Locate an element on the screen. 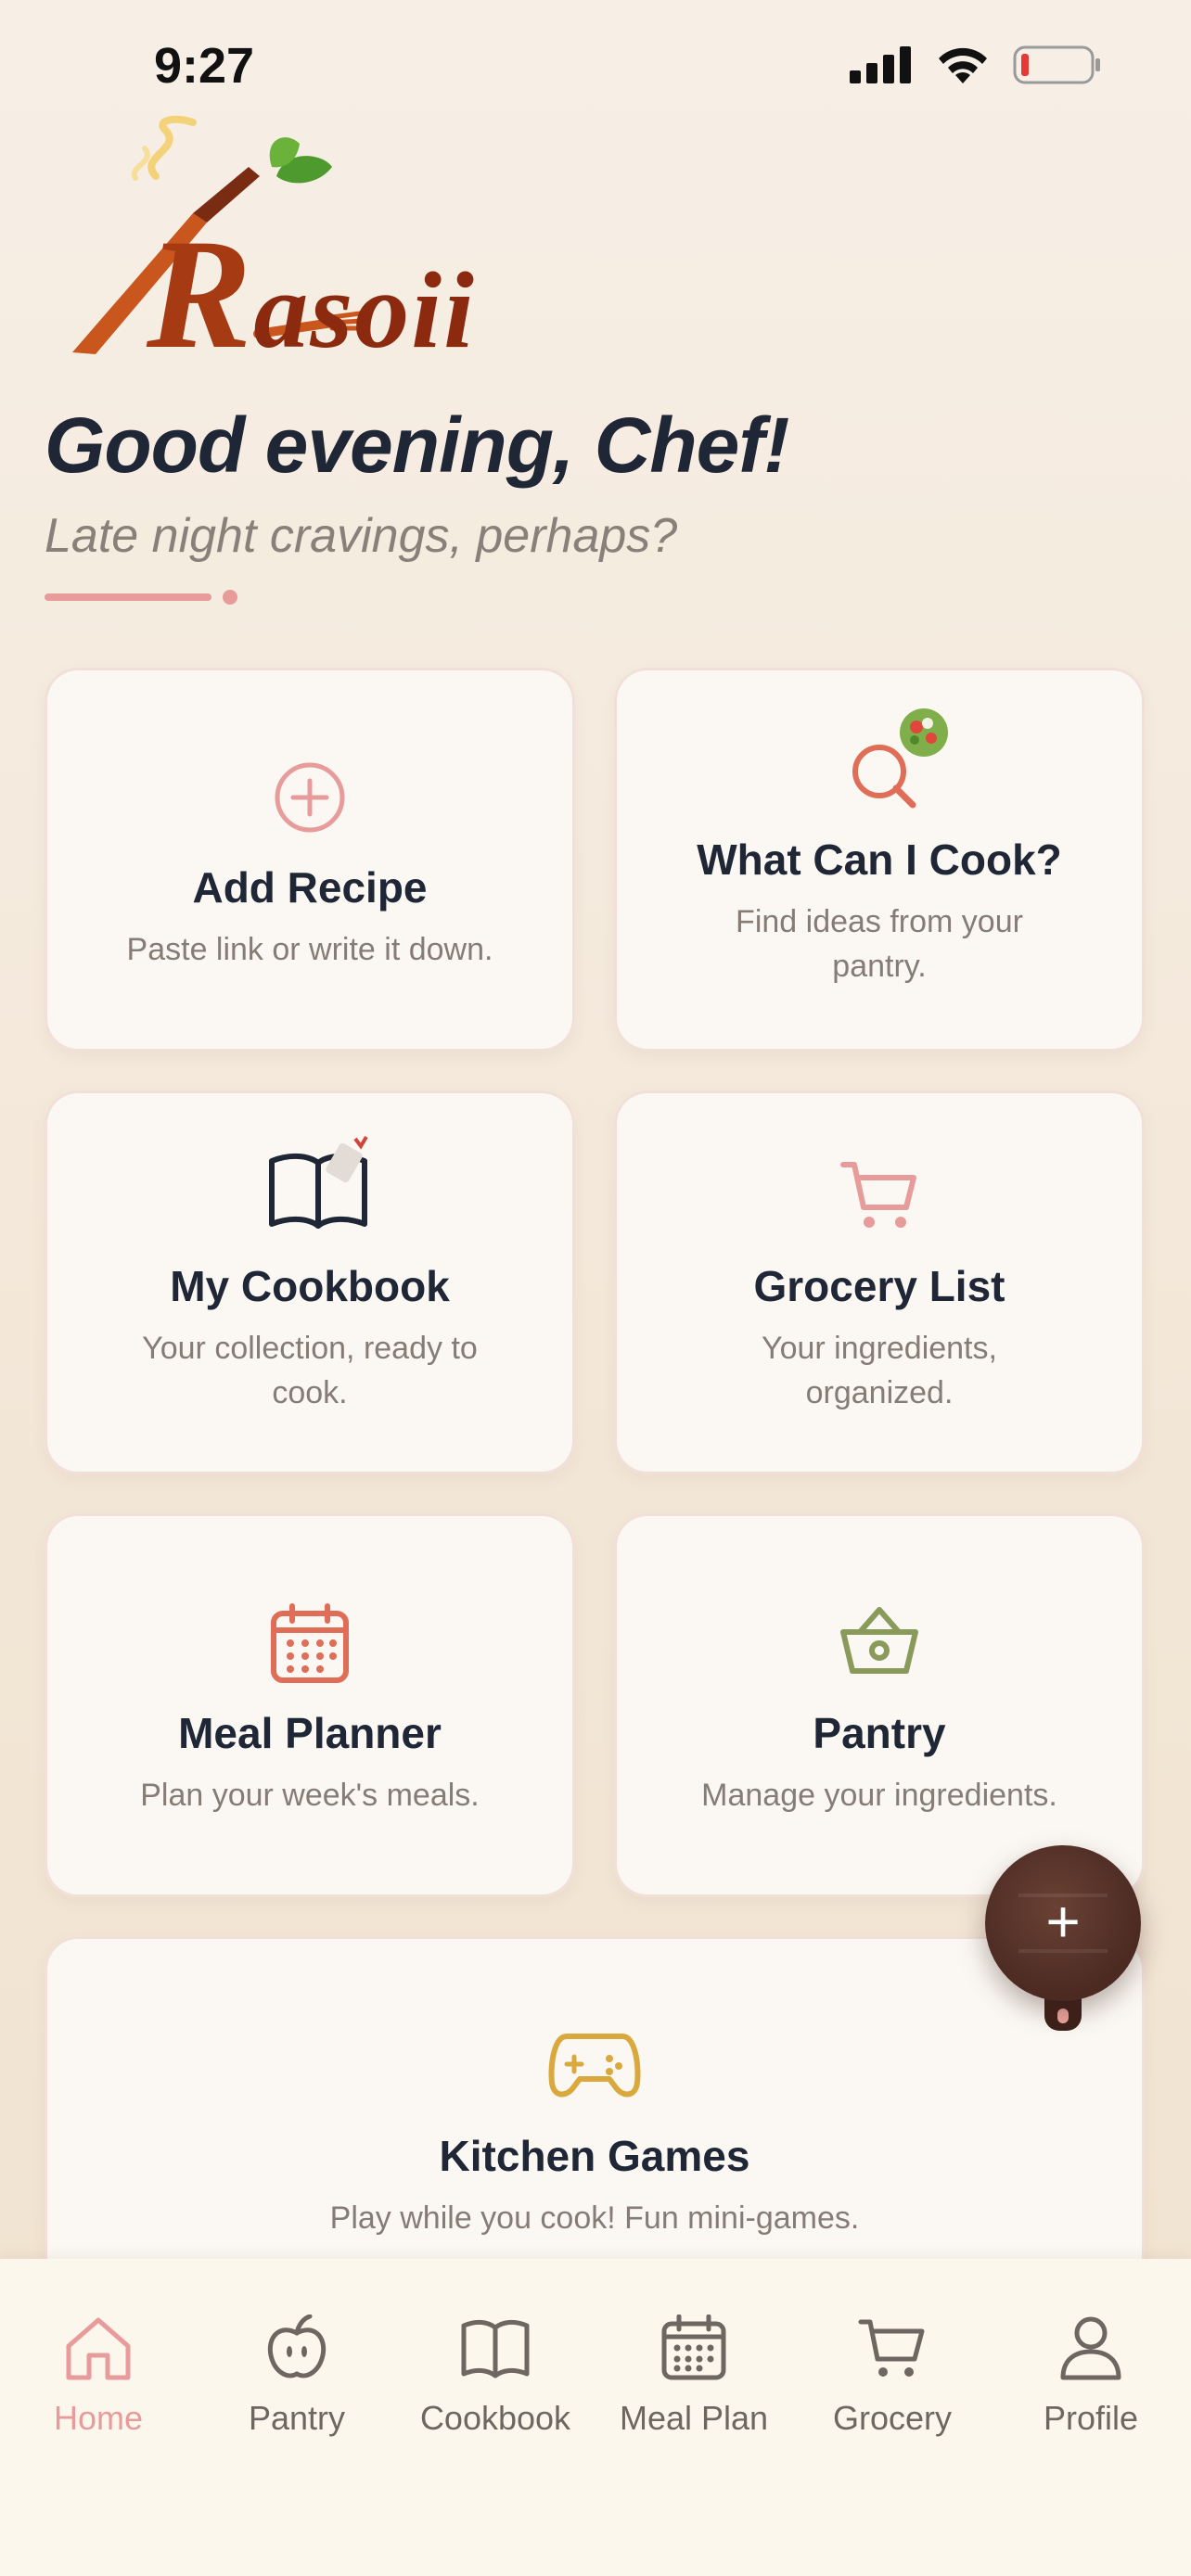 The width and height of the screenshot is (1191, 2576). nav-pantry-label: Pantry is located at coordinates (297, 2418).